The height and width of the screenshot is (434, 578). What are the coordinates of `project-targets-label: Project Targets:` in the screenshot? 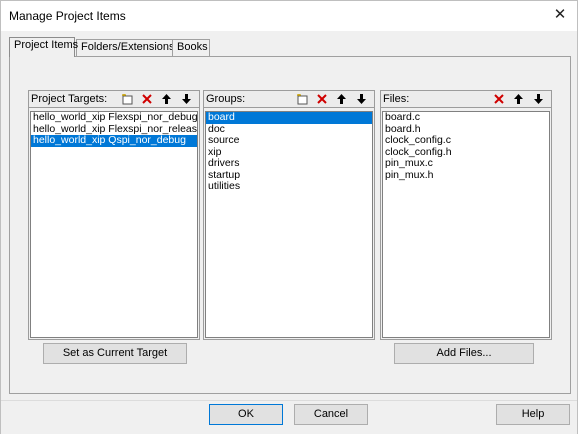 It's located at (69, 99).